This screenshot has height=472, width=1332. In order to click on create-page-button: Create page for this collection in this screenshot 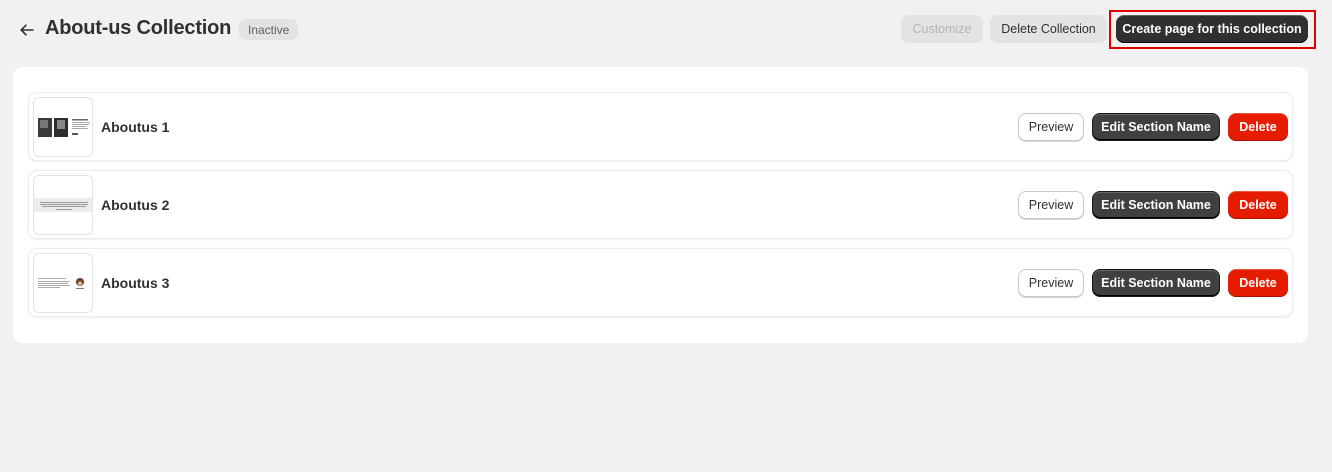, I will do `click(1212, 29)`.